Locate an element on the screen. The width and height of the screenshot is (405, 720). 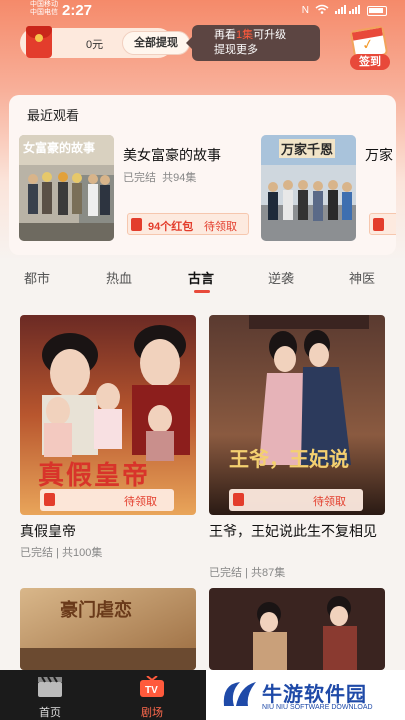
category-tabs: 都市 热血 古言 逆袭 神医 is located at coordinates (202, 281).